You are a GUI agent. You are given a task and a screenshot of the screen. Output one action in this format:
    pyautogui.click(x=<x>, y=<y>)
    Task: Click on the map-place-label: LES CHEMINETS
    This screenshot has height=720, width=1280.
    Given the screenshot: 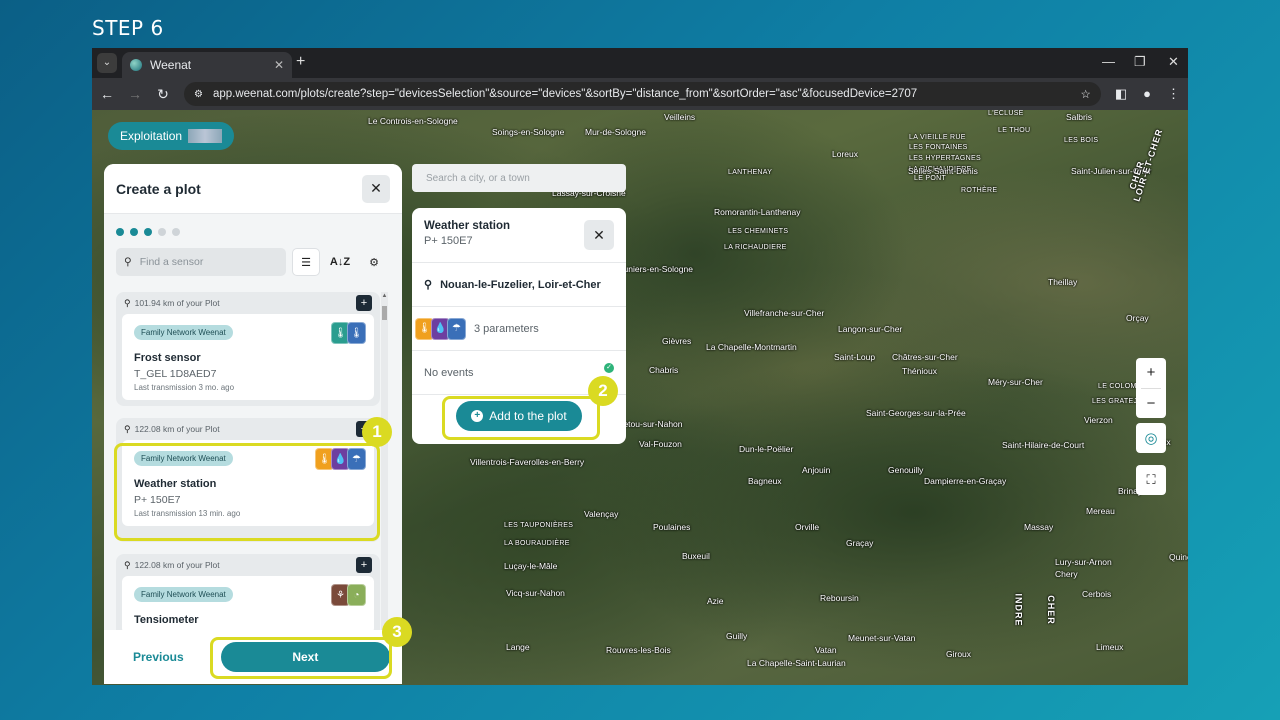 What is the action you would take?
    pyautogui.click(x=758, y=231)
    